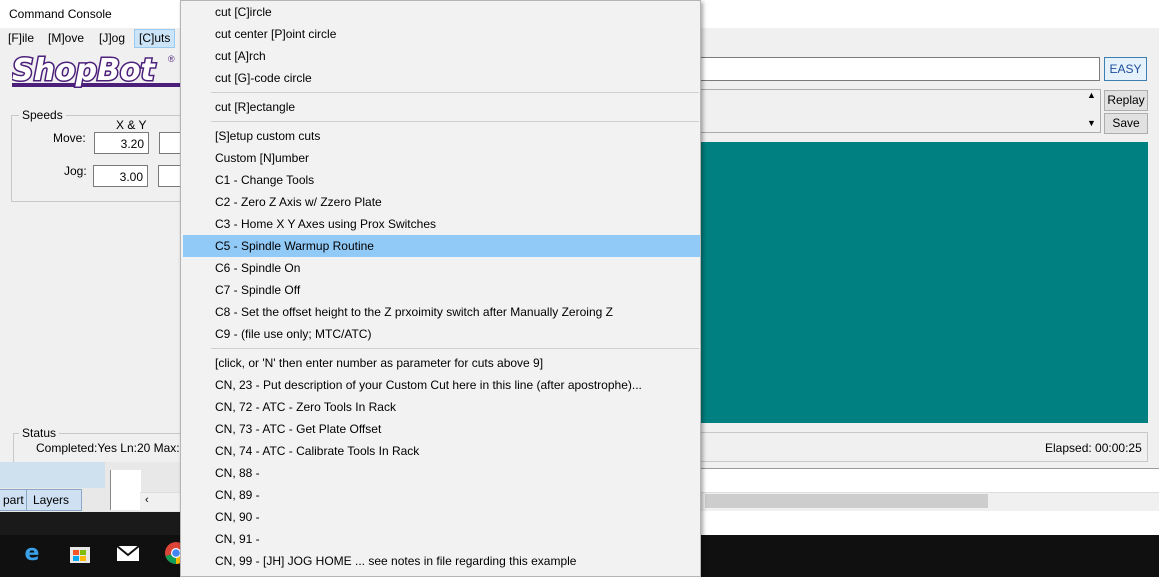 The width and height of the screenshot is (1159, 577). Describe the element at coordinates (305, 407) in the screenshot. I see `menu-item-cn-72: CN, 72 - ATC - Zero Tools In Rack` at that location.